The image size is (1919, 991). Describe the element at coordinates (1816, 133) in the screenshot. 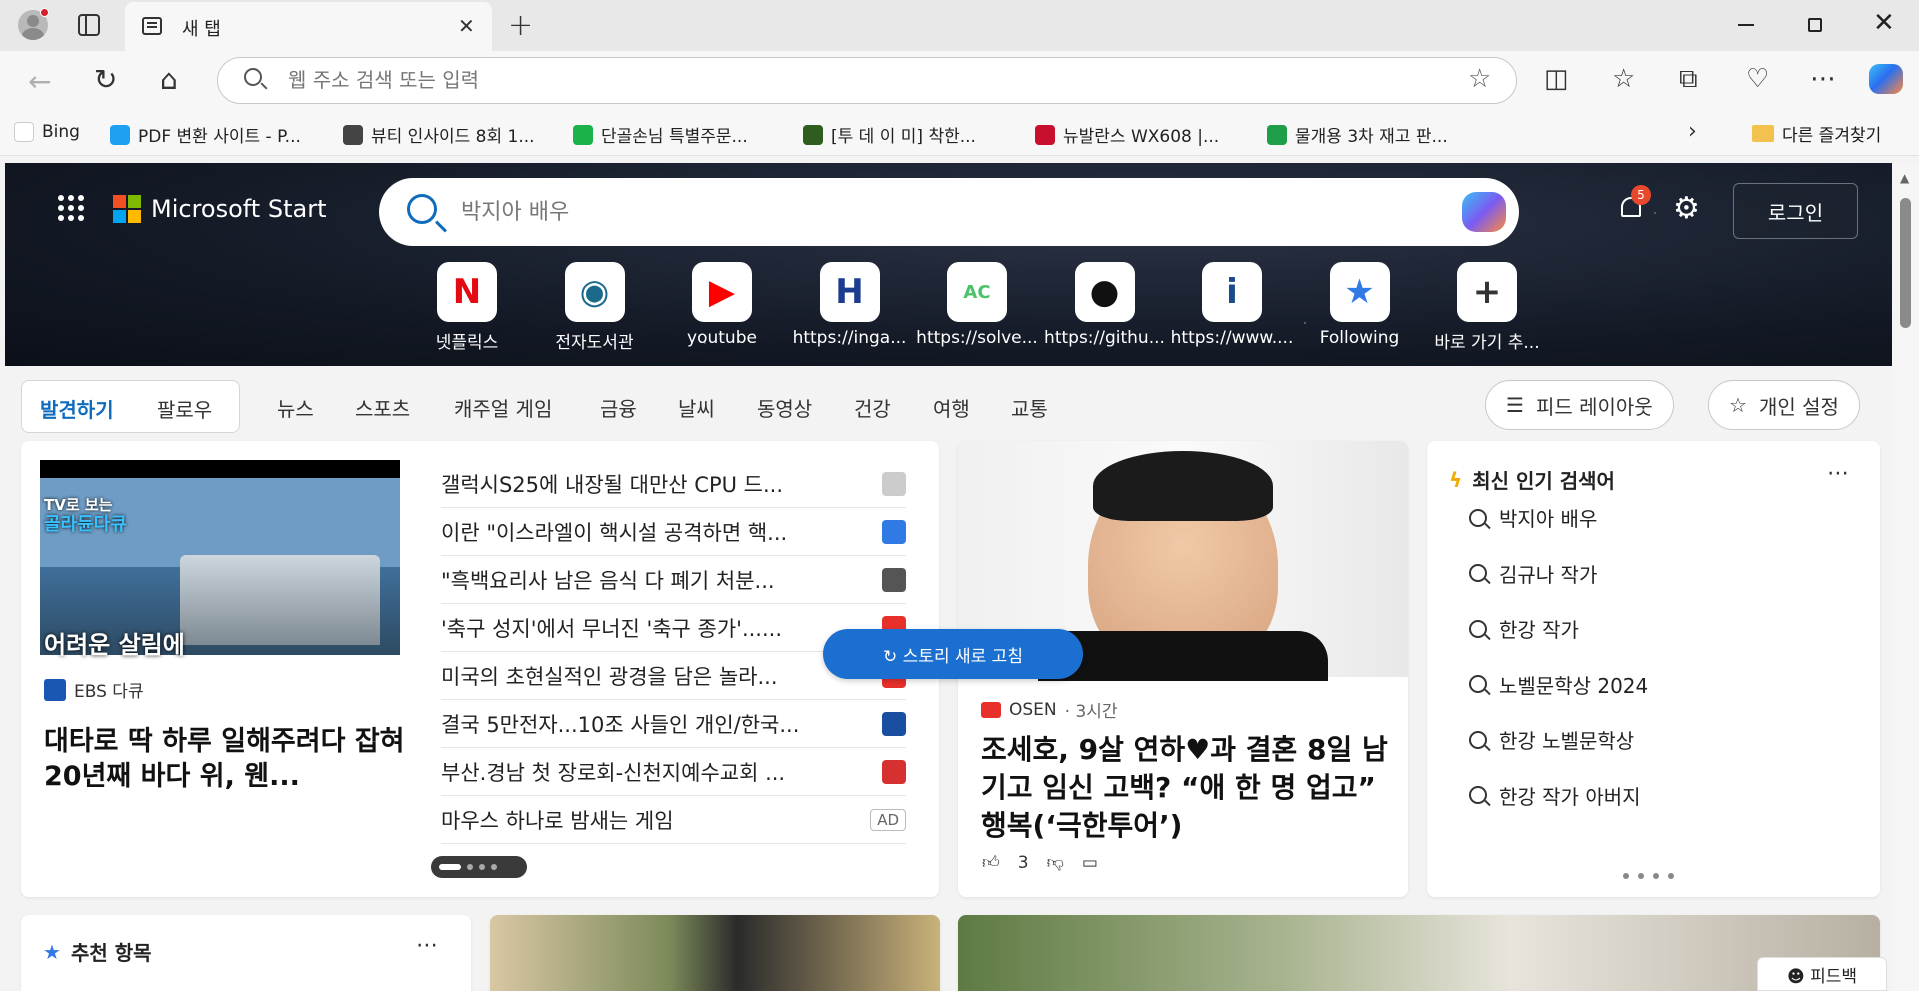

I see `other-favorites-folder: 다른 즐겨찾기` at that location.